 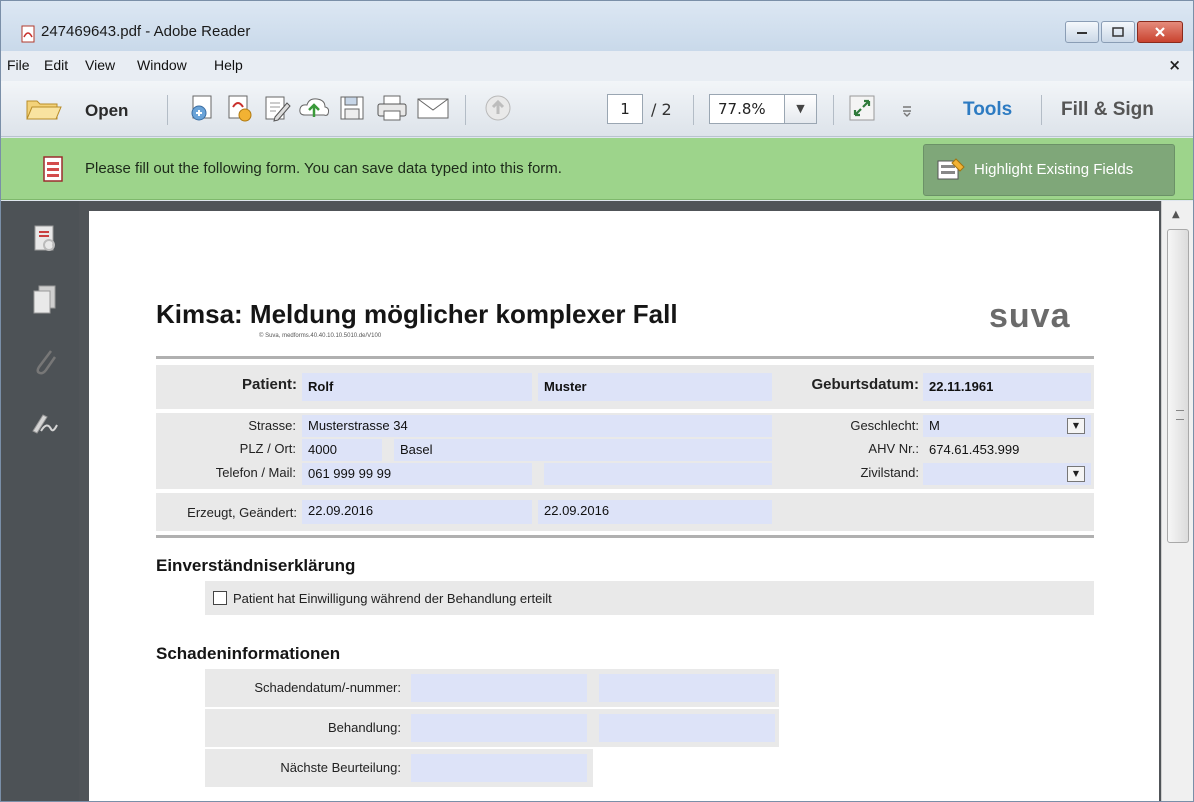 What do you see at coordinates (1030, 316) in the screenshot?
I see `suva-logo: suva` at bounding box center [1030, 316].